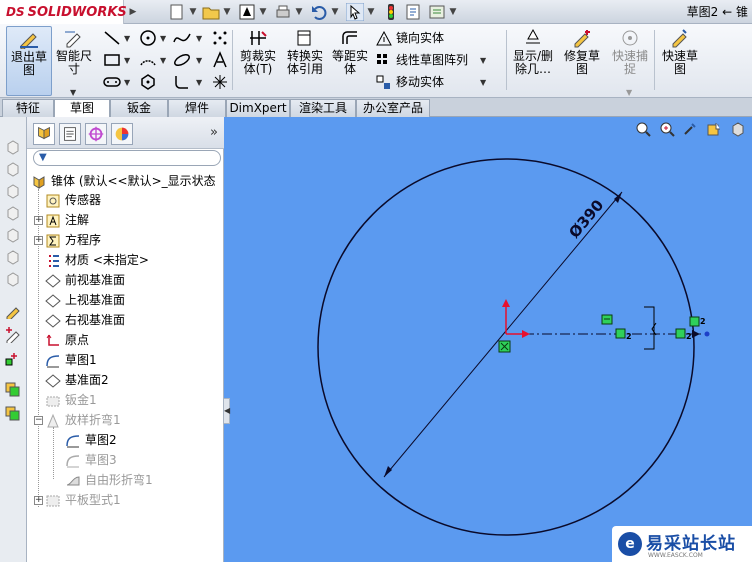 The height and width of the screenshot is (562, 752). Describe the element at coordinates (67, 220) in the screenshot. I see `tree-item-annotations: 注解` at that location.